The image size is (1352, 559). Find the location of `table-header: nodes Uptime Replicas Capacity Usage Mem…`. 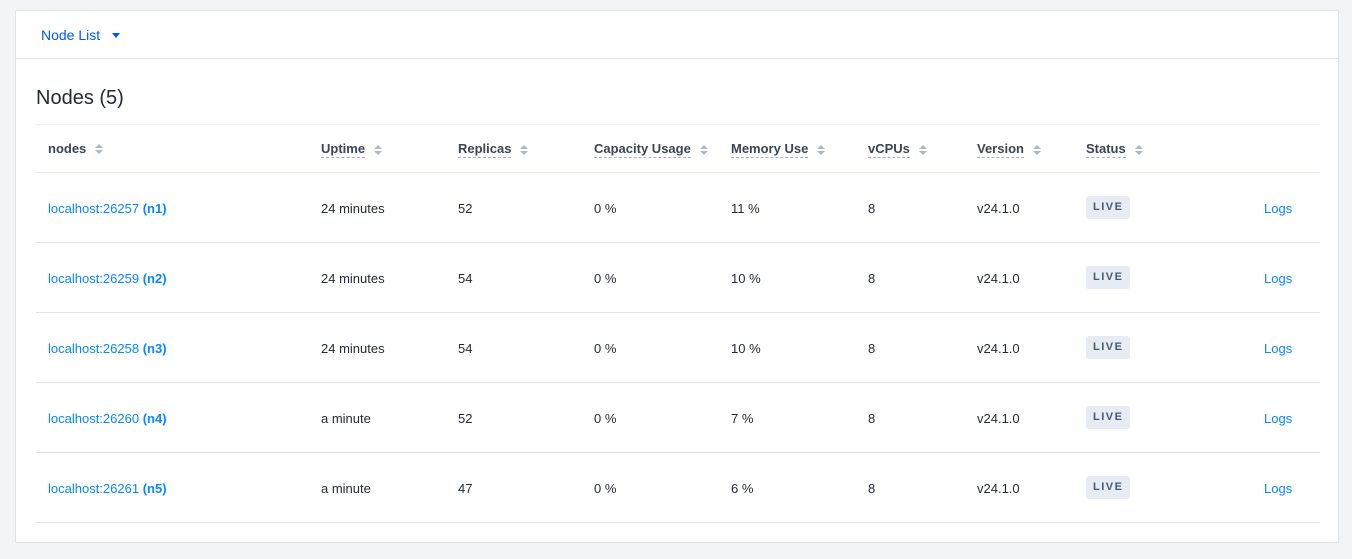

table-header: nodes Uptime Replicas Capacity Usage Mem… is located at coordinates (678, 148).